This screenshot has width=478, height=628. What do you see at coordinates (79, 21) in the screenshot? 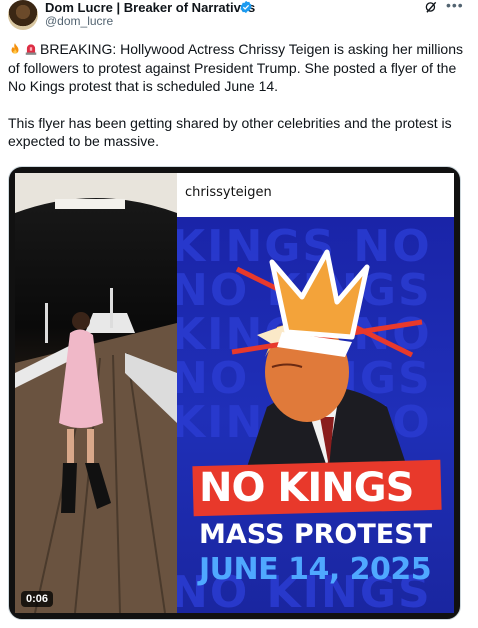
I see `handle: @dom_lucre` at bounding box center [79, 21].